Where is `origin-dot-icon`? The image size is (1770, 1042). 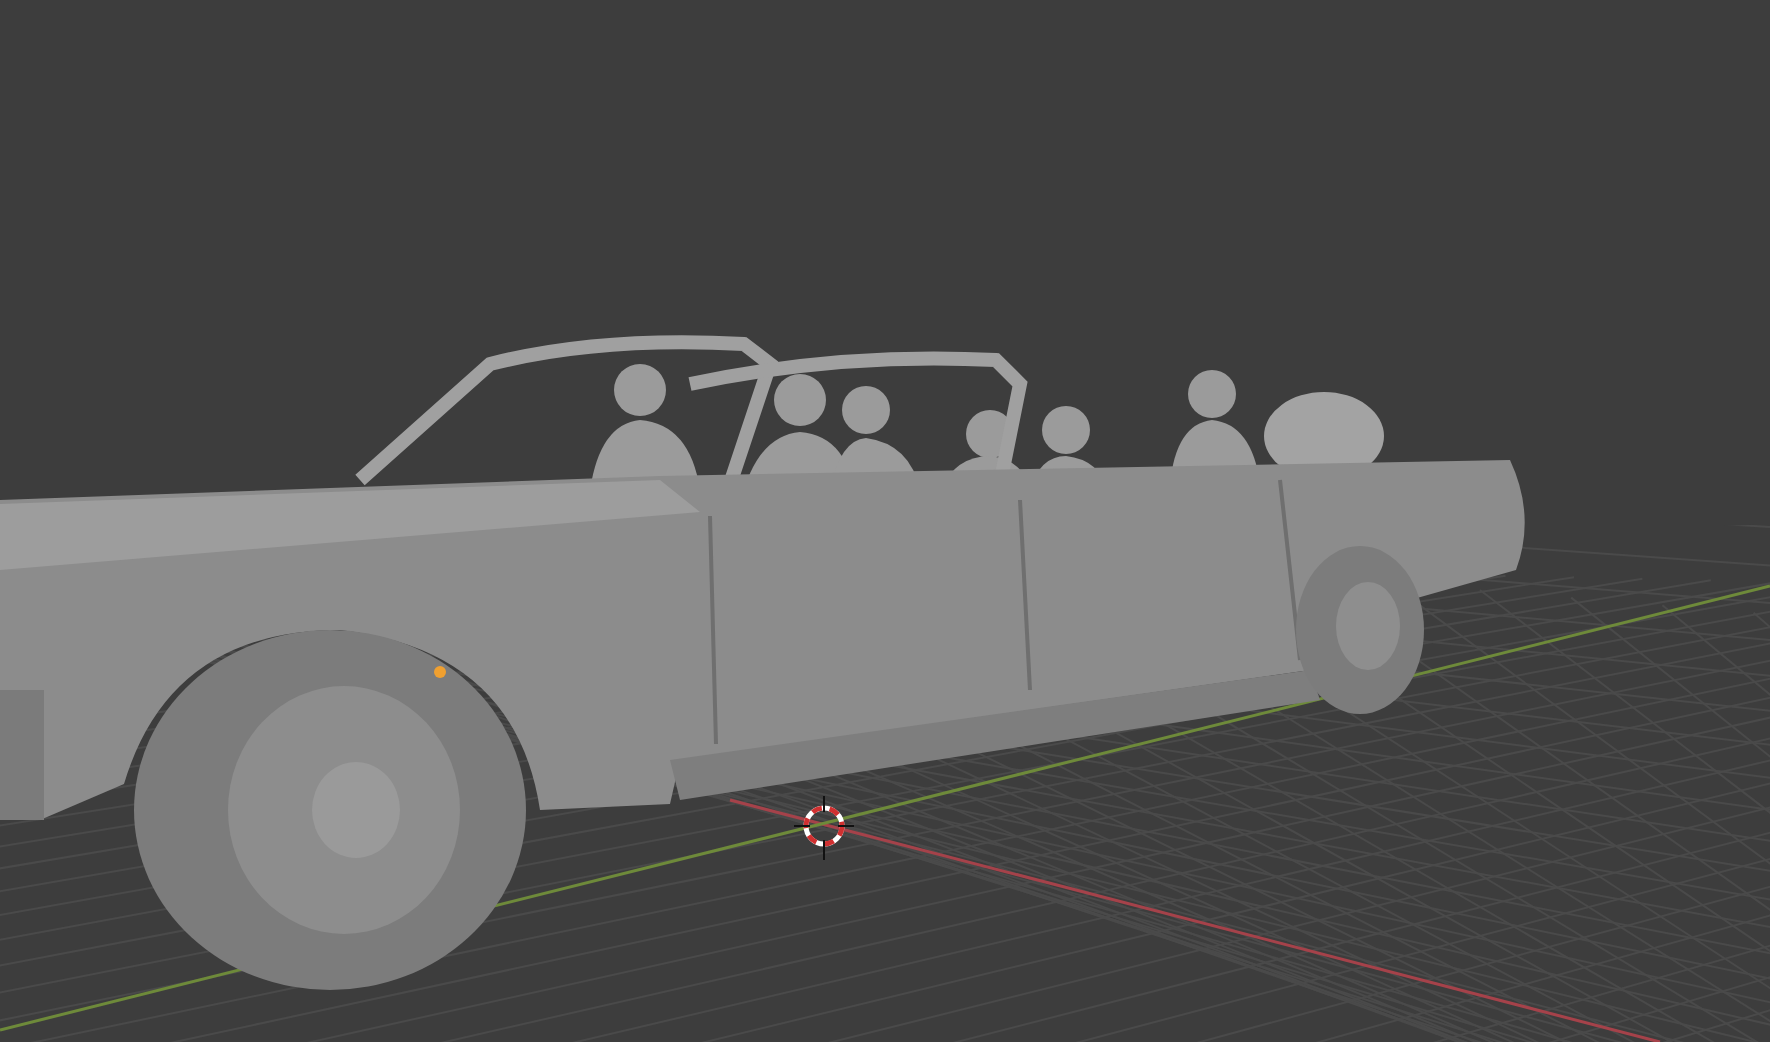 origin-dot-icon is located at coordinates (440, 672).